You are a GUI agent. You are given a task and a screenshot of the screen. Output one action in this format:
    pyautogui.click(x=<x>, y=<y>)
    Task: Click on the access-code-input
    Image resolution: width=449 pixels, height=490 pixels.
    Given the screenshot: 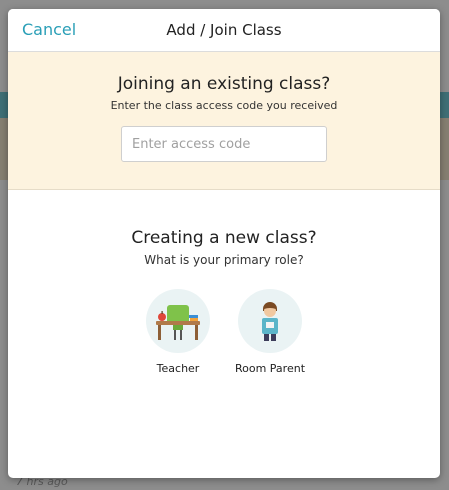 What is the action you would take?
    pyautogui.click(x=224, y=144)
    